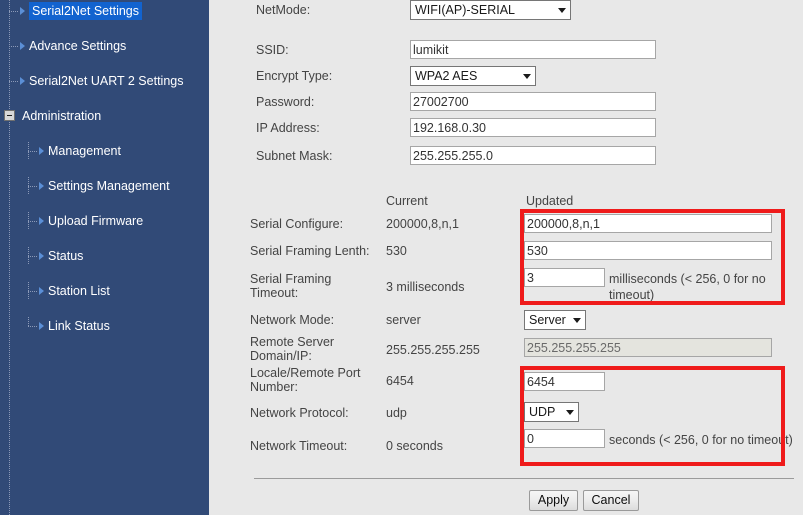 The width and height of the screenshot is (803, 515). What do you see at coordinates (524, 478) in the screenshot?
I see `footer-divider` at bounding box center [524, 478].